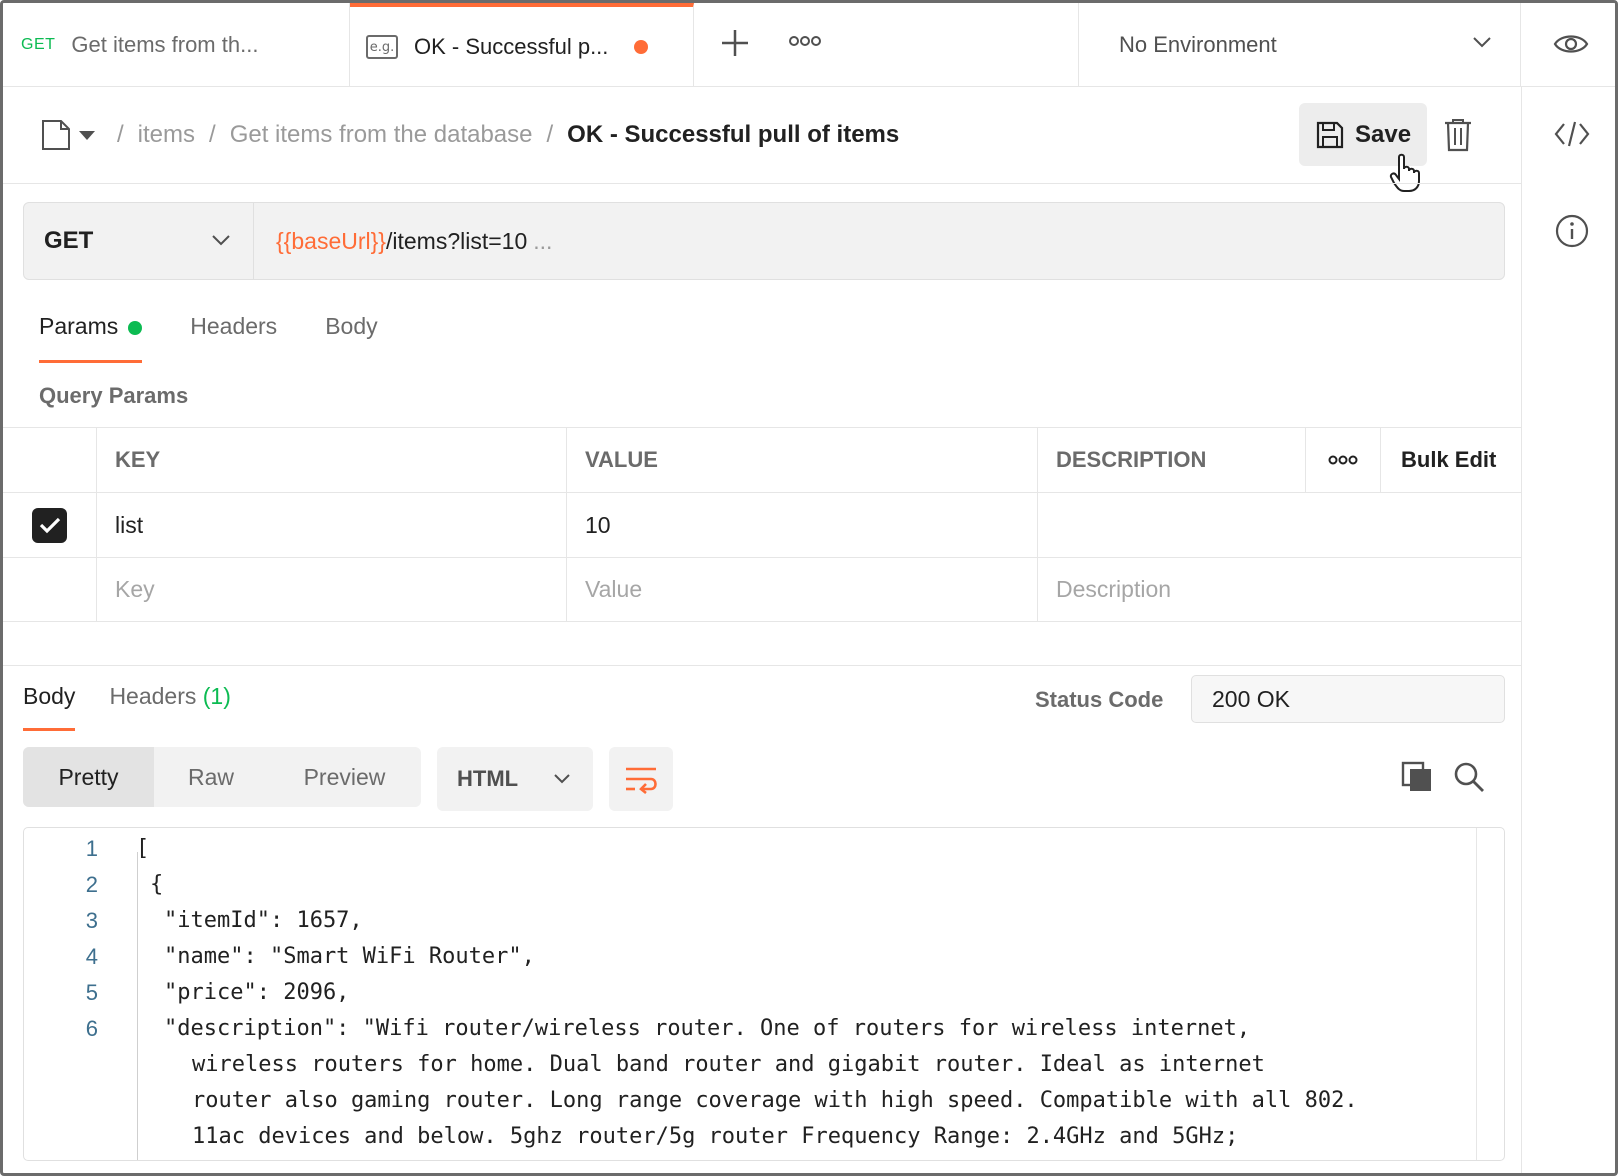 The height and width of the screenshot is (1176, 1618). What do you see at coordinates (87, 854) in the screenshot?
I see `code-line: 1 [` at bounding box center [87, 854].